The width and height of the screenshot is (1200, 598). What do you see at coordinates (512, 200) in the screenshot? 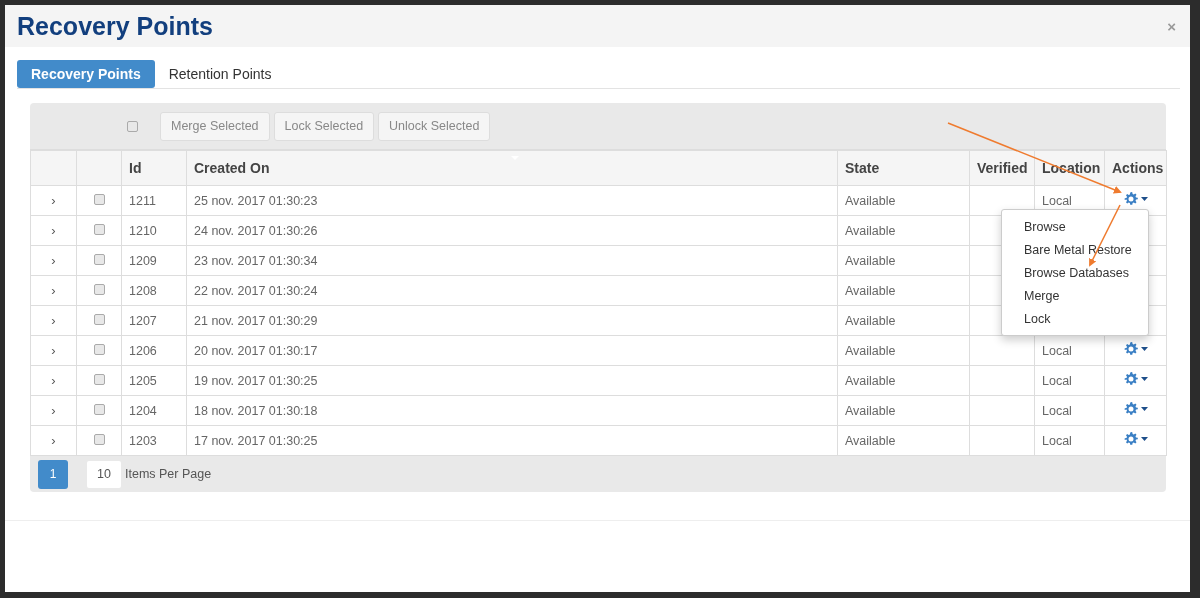
I see `table-cell: 25 nov. 2017 01:30:23` at bounding box center [512, 200].